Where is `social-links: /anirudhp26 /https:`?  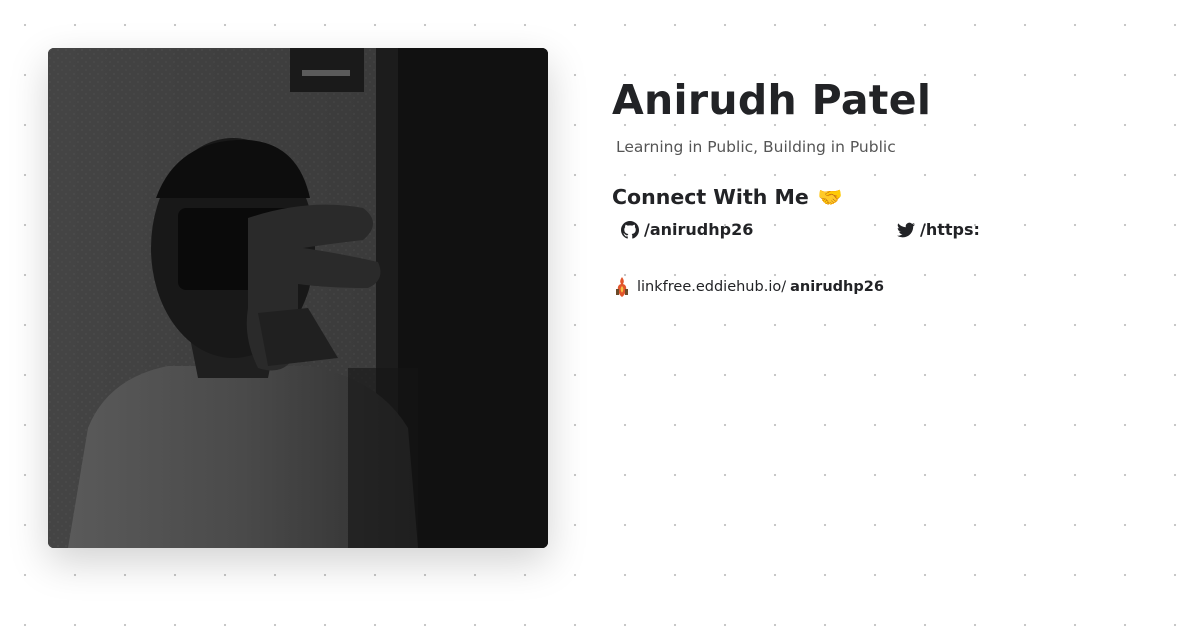 social-links: /anirudhp26 /https: is located at coordinates (892, 235).